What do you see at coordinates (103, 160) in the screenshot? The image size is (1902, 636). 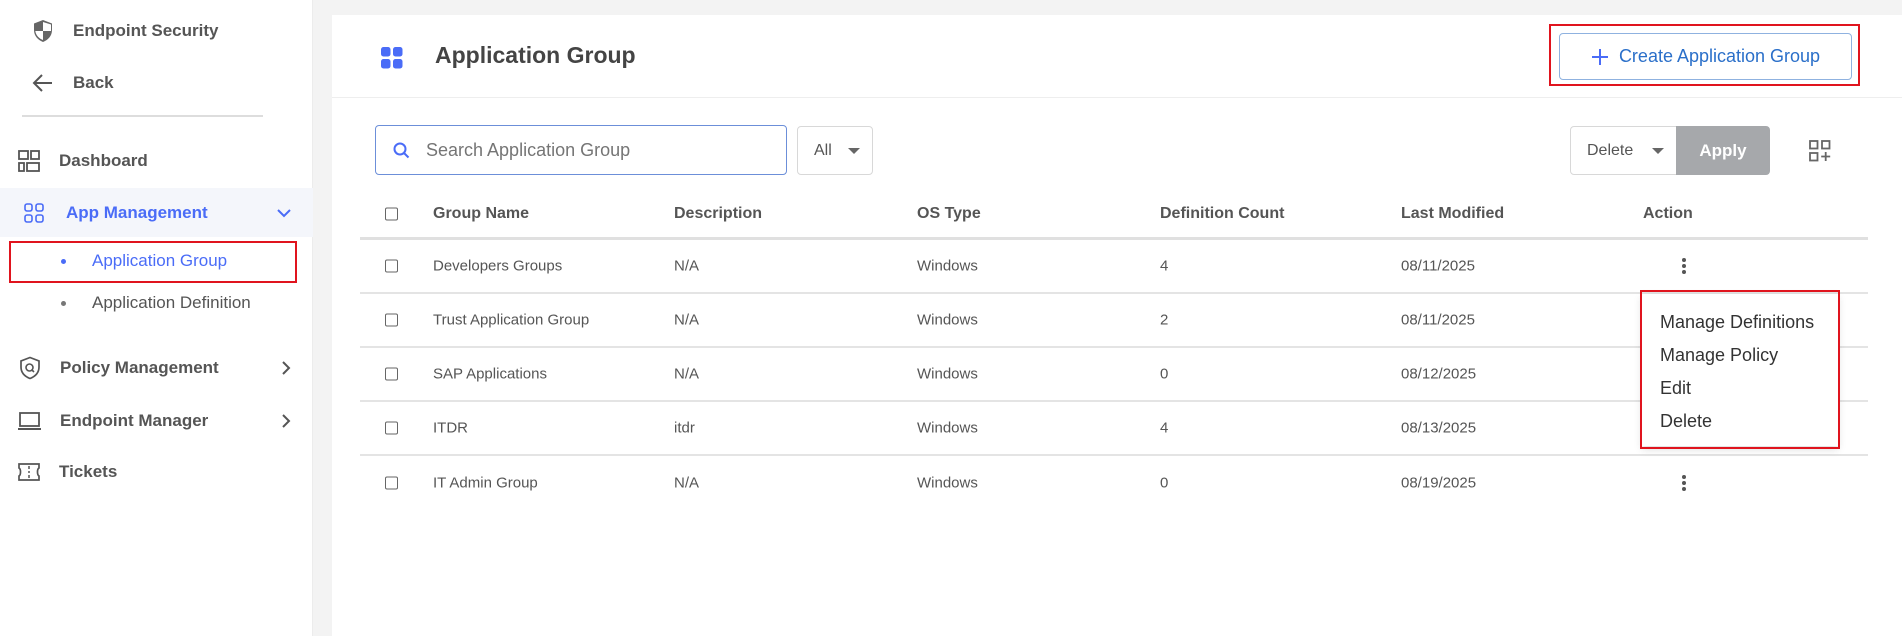 I see `sidebar-item-label: Dashboard` at bounding box center [103, 160].